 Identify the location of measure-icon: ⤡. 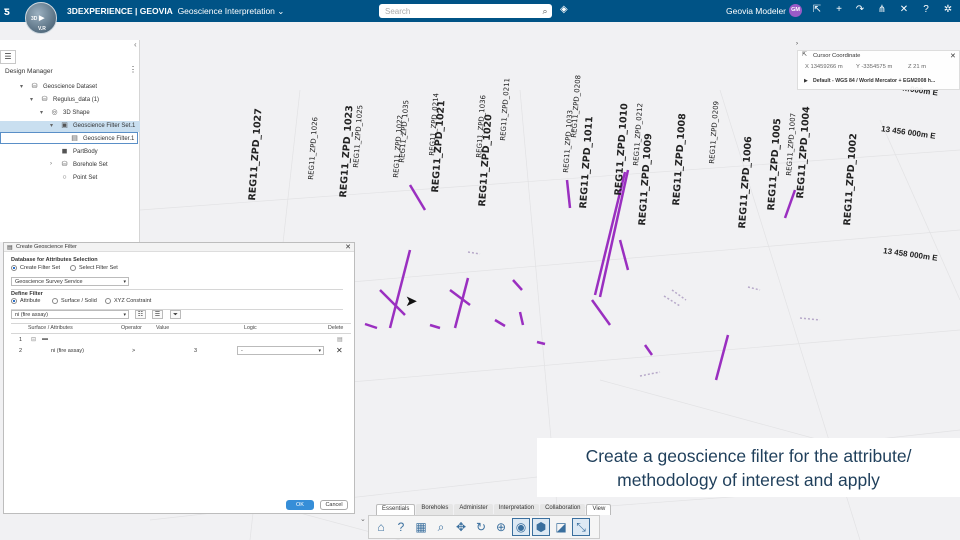
(581, 527).